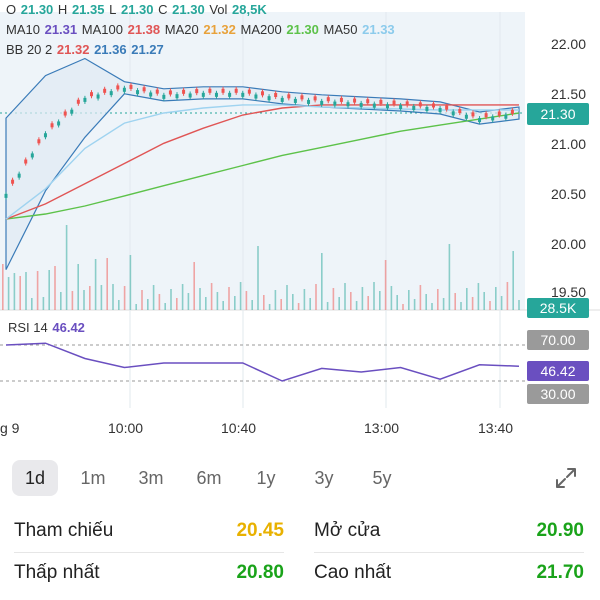 This screenshot has height=600, width=600. Describe the element at coordinates (568, 144) in the screenshot. I see `price-tick: 21.00` at that location.